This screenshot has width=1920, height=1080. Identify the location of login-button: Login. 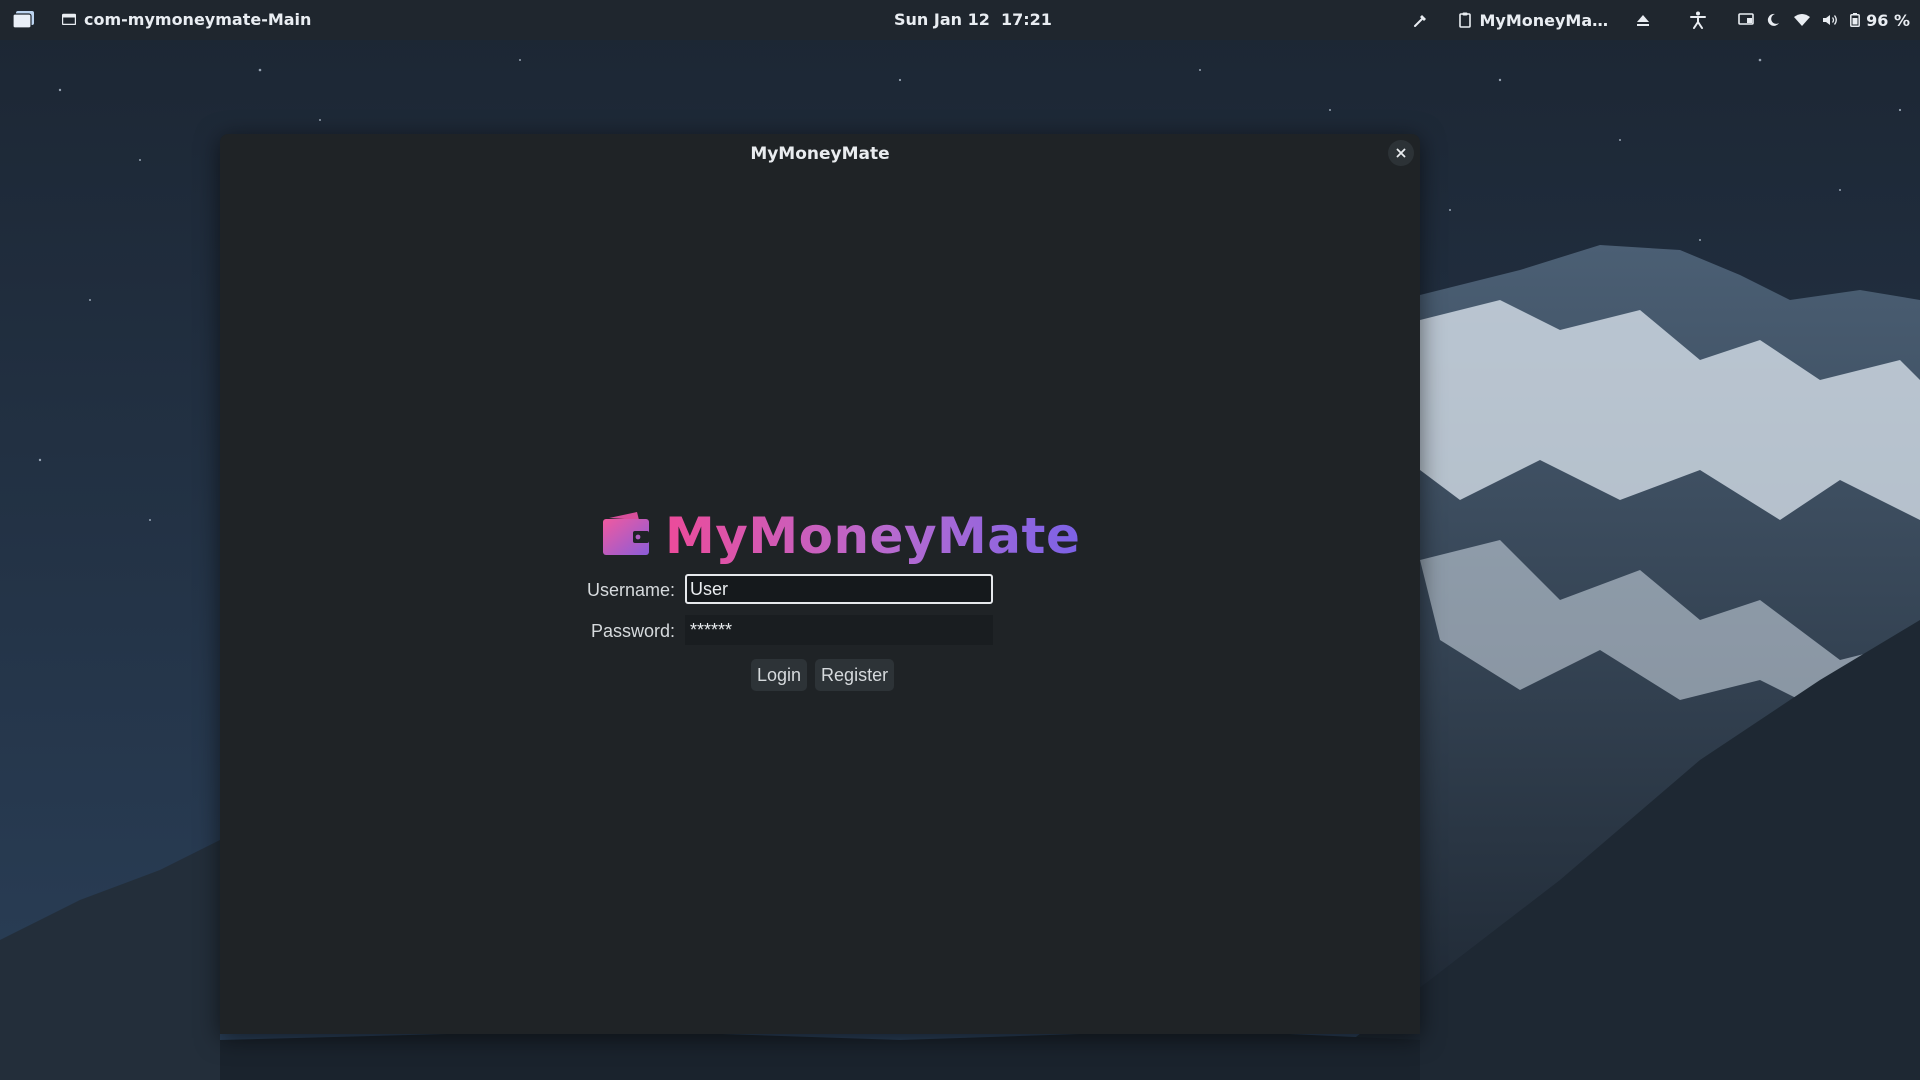
(779, 675).